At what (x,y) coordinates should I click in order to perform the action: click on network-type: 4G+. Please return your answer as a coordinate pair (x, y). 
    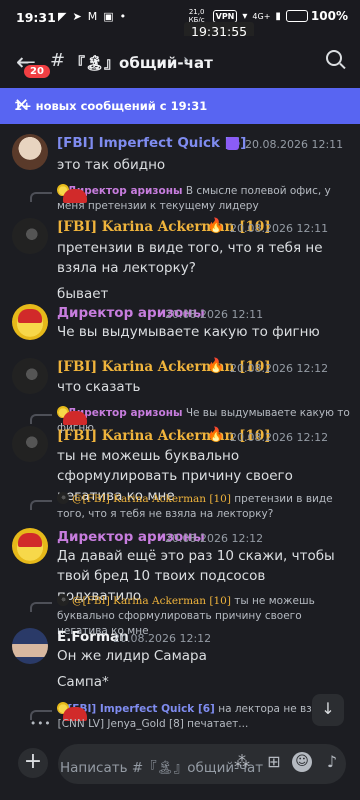
    Looking at the image, I should click on (261, 16).